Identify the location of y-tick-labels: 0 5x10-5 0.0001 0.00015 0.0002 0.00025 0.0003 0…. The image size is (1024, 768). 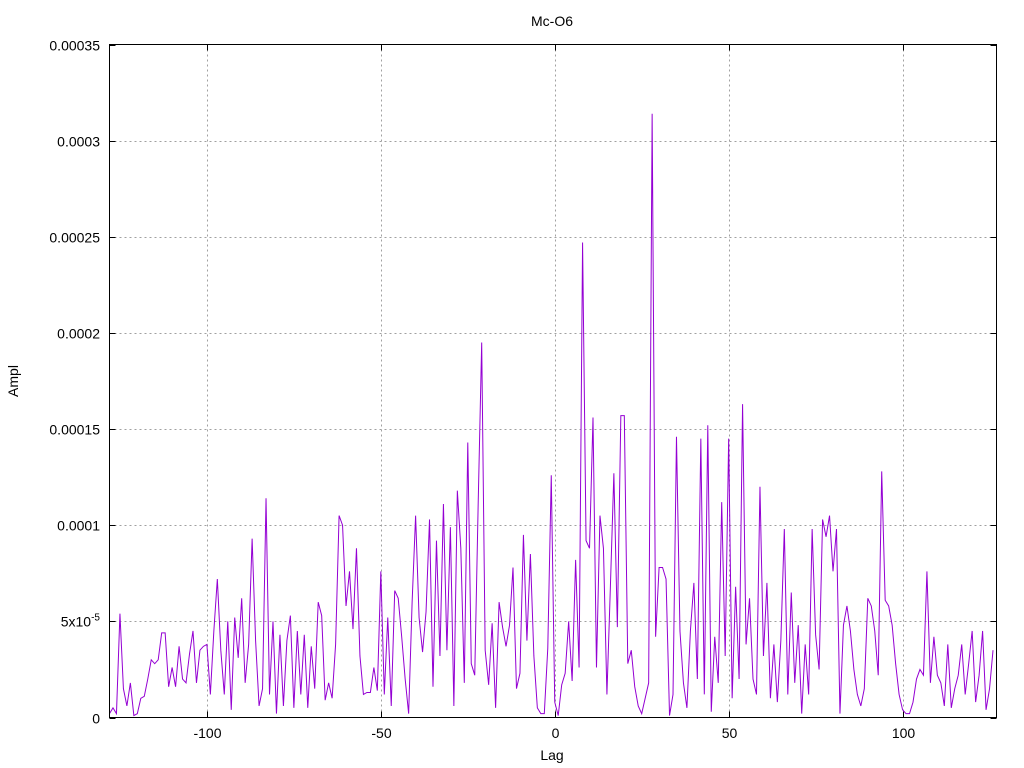
(74, 382).